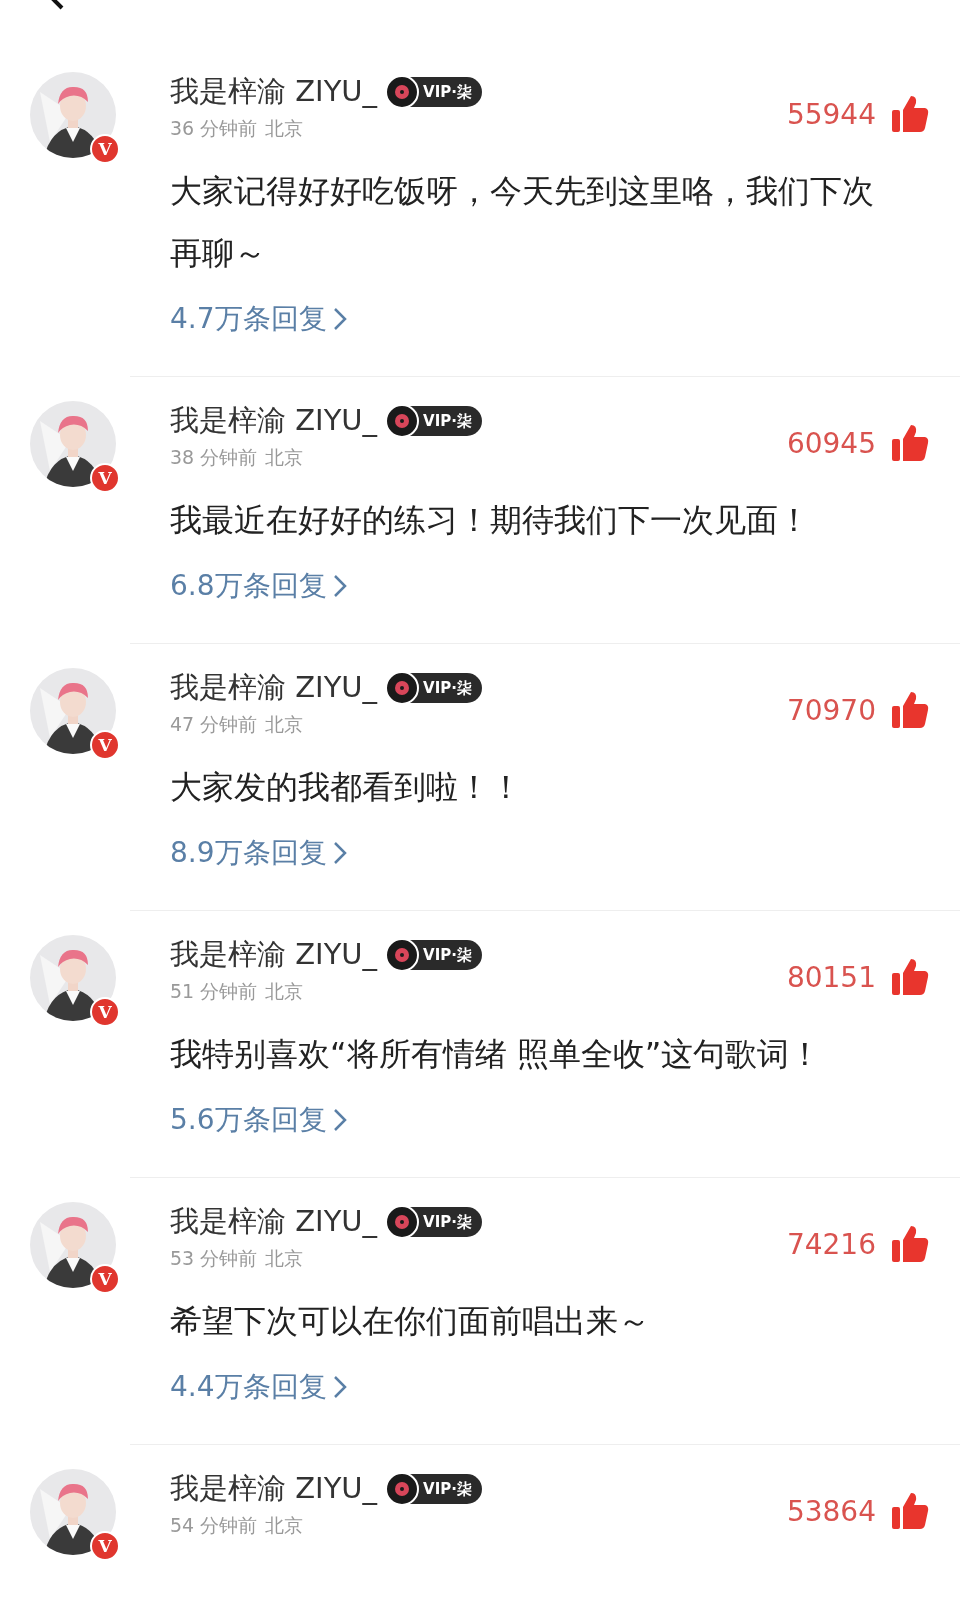 Image resolution: width=960 pixels, height=1603 pixels. I want to click on post-time: 38 分钟前, so click(214, 457).